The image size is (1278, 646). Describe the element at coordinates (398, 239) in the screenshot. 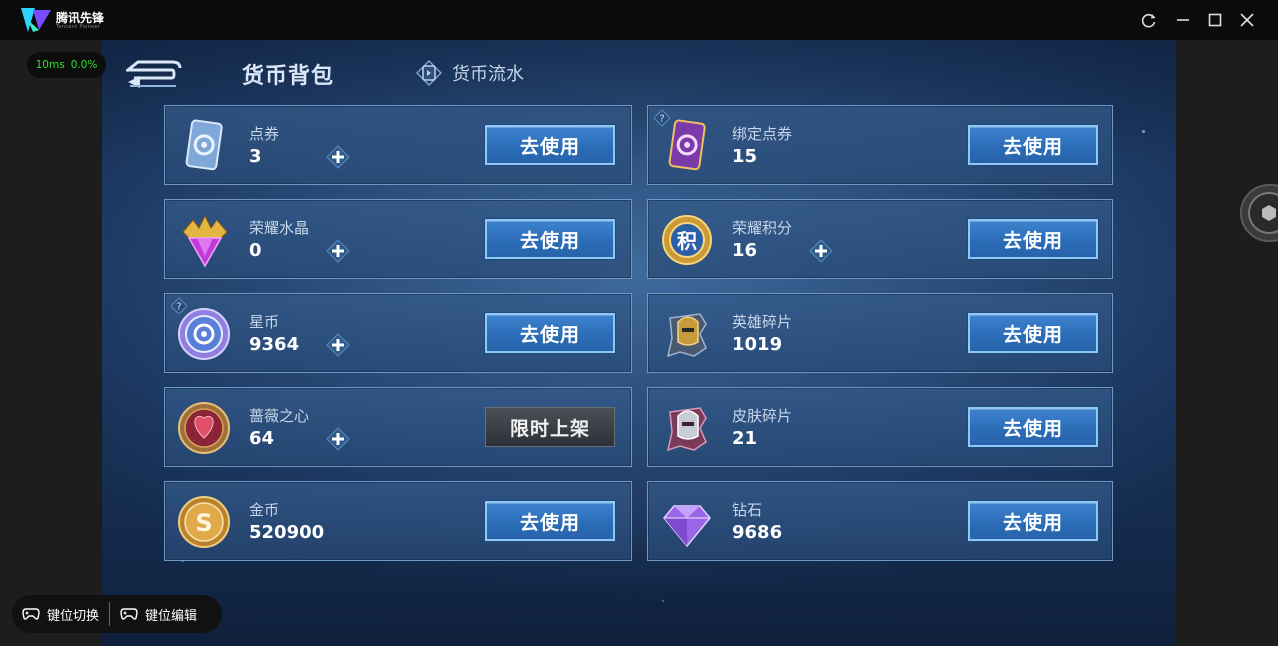

I see `currency-card-crystal: 荣耀水晶 0 去使用` at that location.